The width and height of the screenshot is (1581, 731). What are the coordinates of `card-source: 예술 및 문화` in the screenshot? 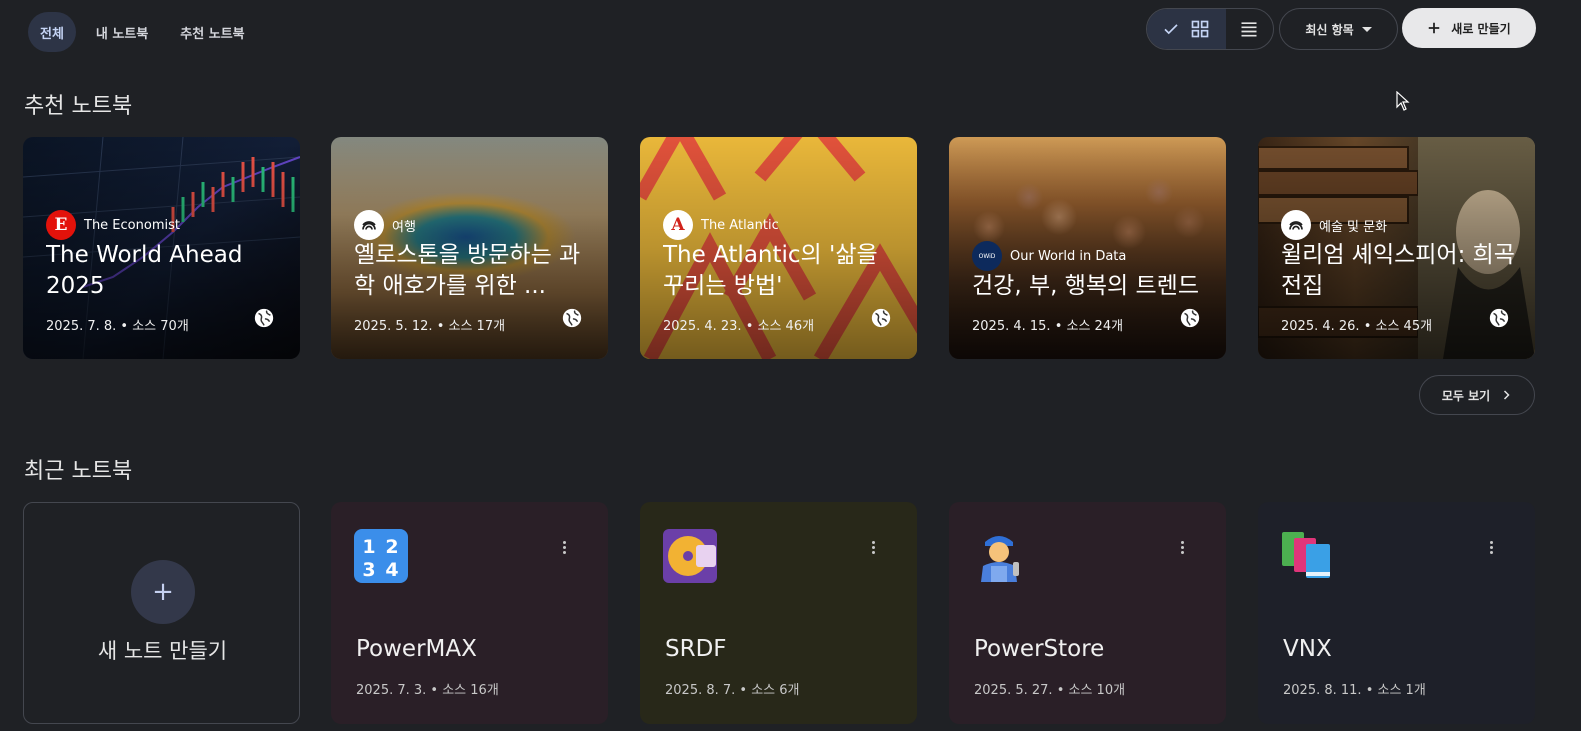 It's located at (1334, 225).